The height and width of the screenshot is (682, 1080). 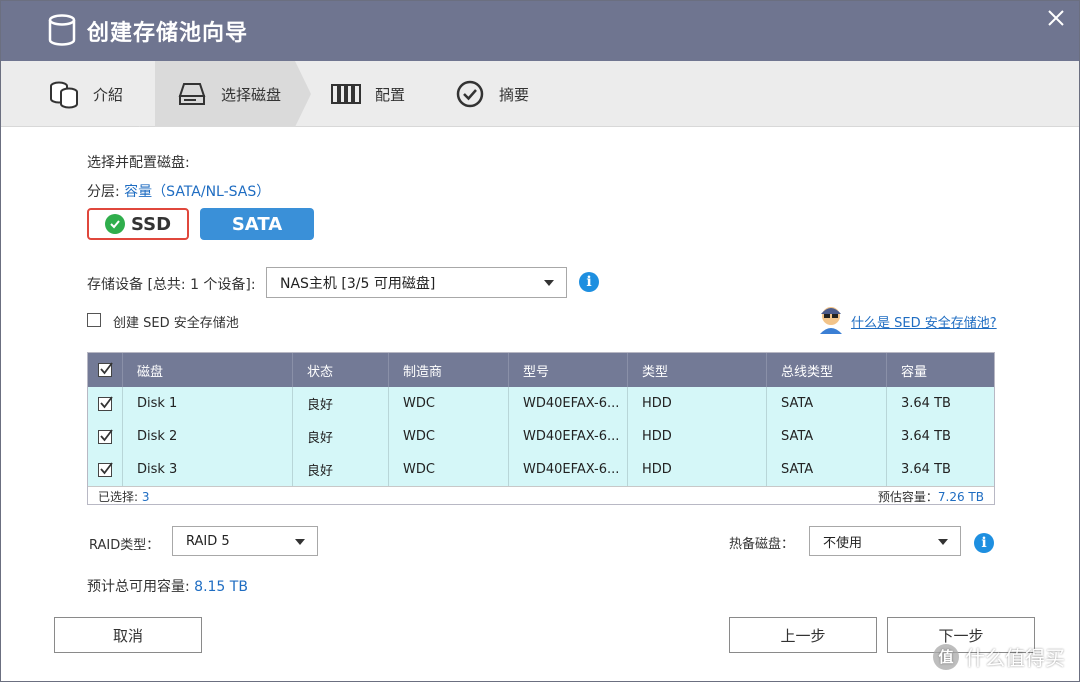 What do you see at coordinates (245, 541) in the screenshot?
I see `raid-type-select: RAID 5` at bounding box center [245, 541].